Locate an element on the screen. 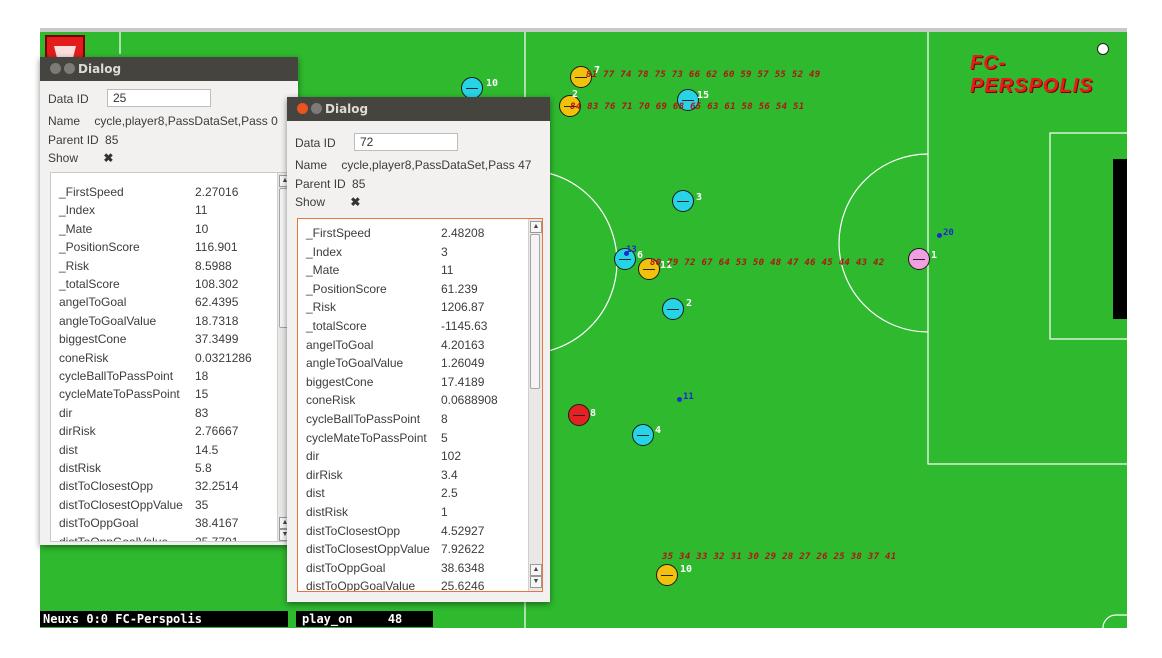 The image size is (1162, 658). row-key: cycleBallToPassPoint is located at coordinates (116, 376).